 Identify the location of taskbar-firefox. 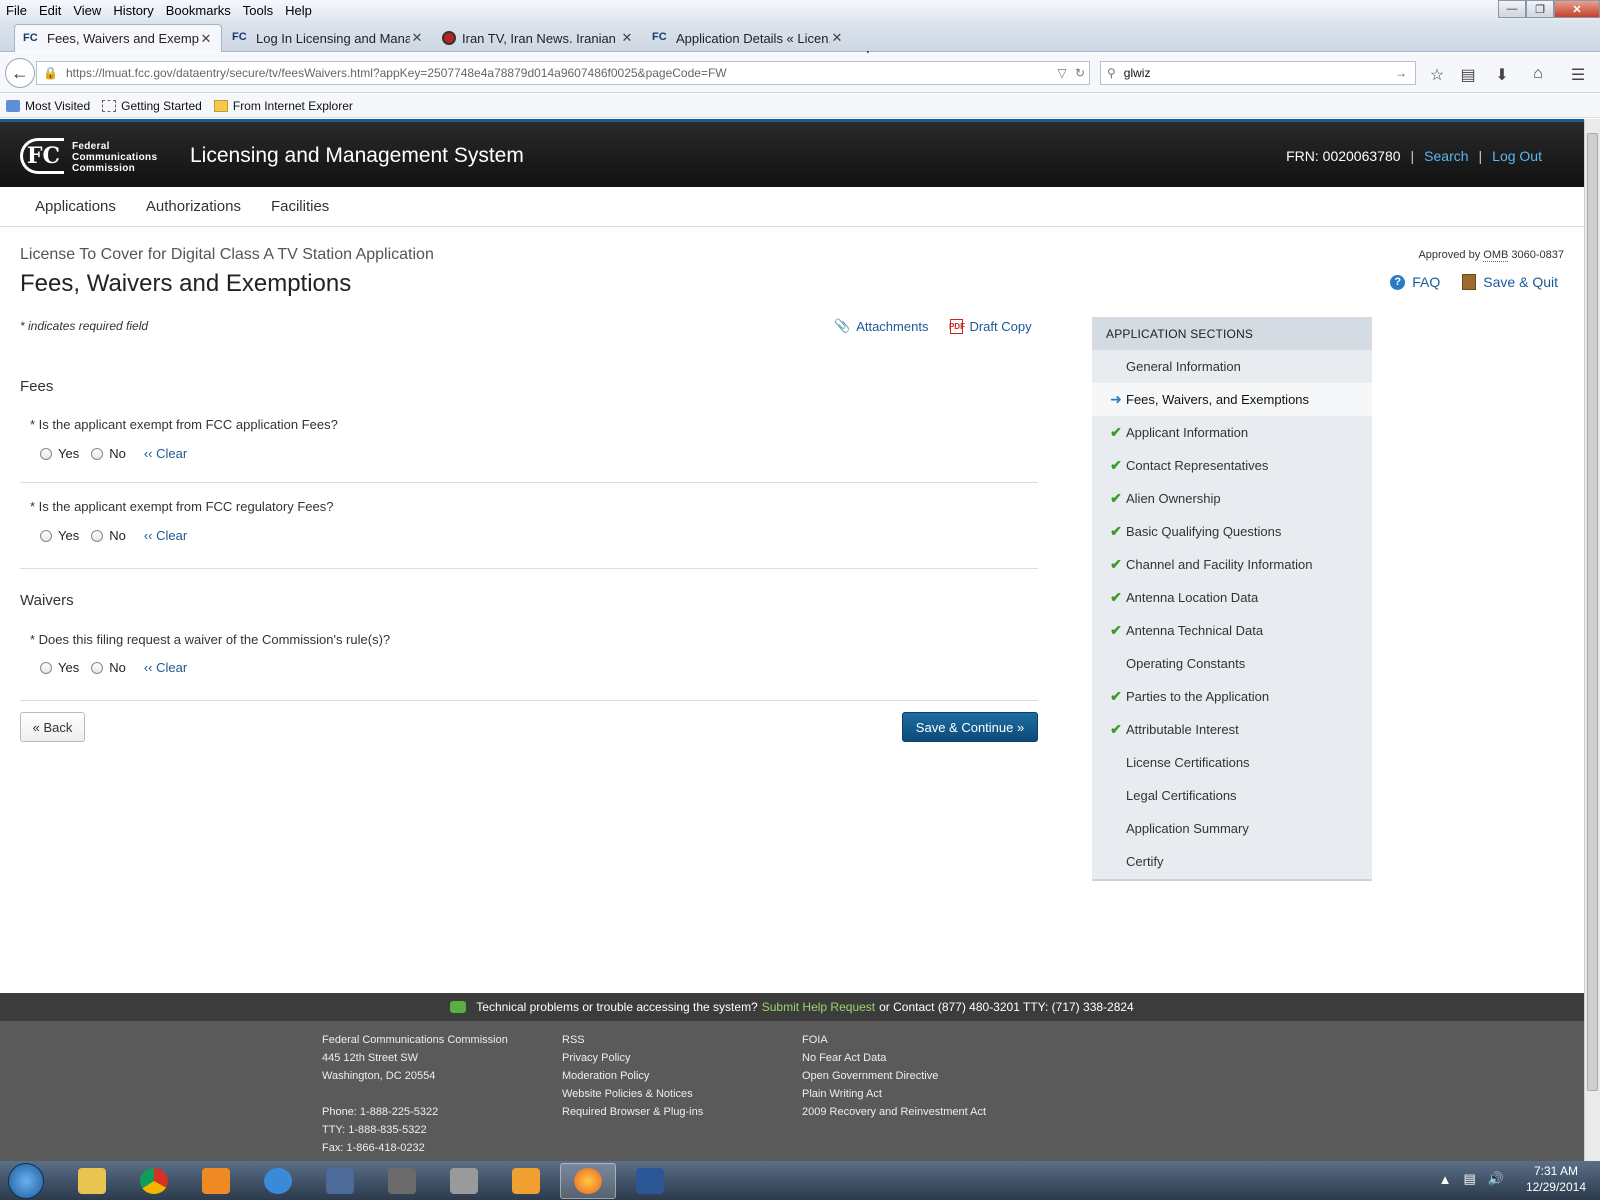
(588, 1180).